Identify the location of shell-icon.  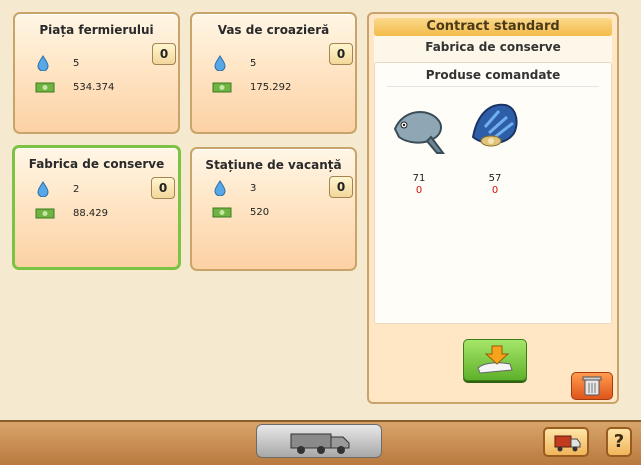
(494, 125).